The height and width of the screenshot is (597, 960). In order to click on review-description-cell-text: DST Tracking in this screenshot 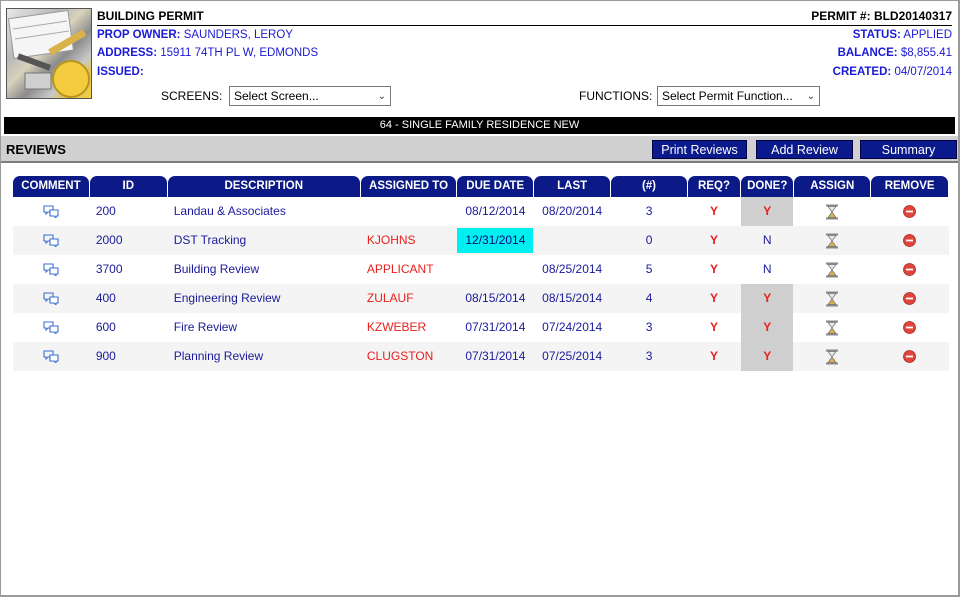, I will do `click(210, 240)`.